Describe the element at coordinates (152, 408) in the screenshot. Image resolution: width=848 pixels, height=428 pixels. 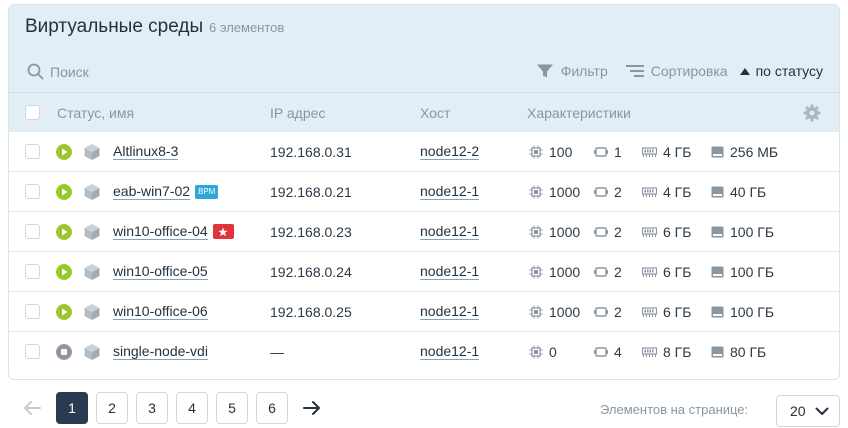
I see `page-button: 3` at that location.